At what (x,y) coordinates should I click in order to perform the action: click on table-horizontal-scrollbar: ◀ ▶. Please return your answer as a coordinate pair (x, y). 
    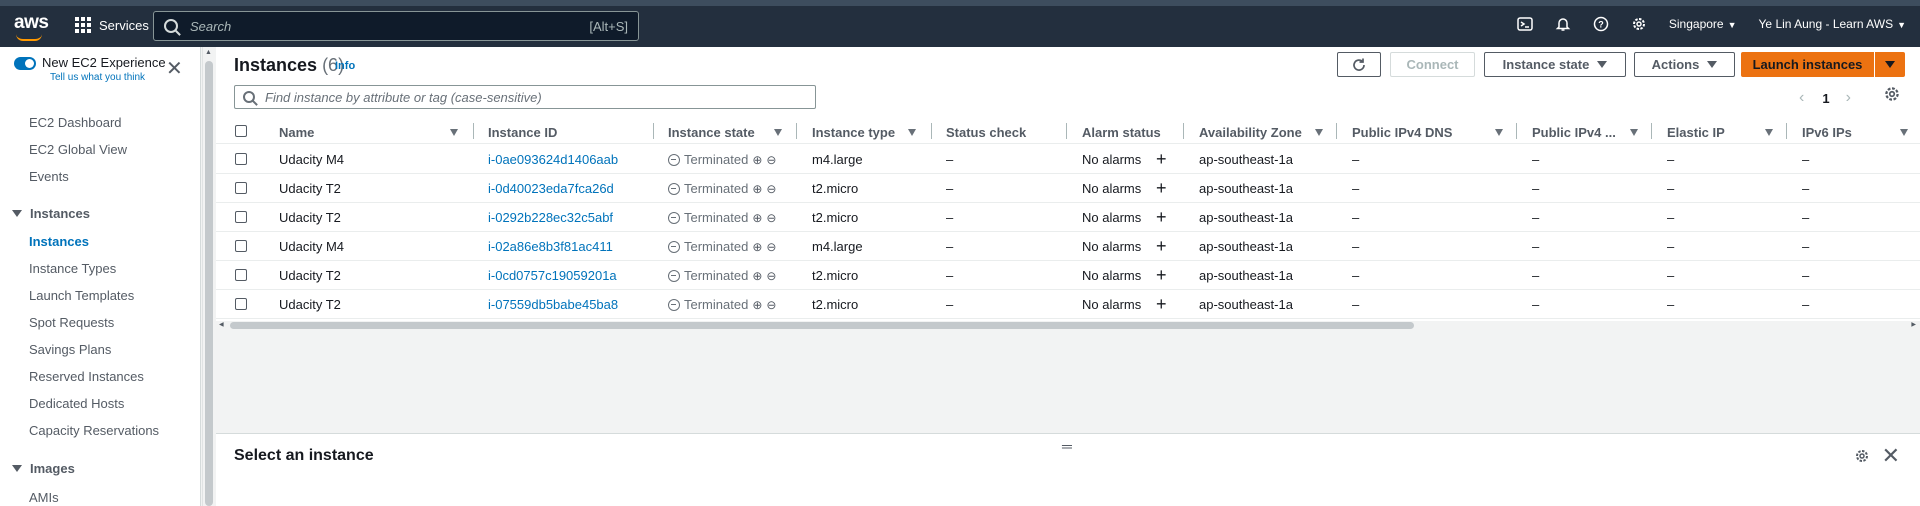
    Looking at the image, I should click on (1068, 325).